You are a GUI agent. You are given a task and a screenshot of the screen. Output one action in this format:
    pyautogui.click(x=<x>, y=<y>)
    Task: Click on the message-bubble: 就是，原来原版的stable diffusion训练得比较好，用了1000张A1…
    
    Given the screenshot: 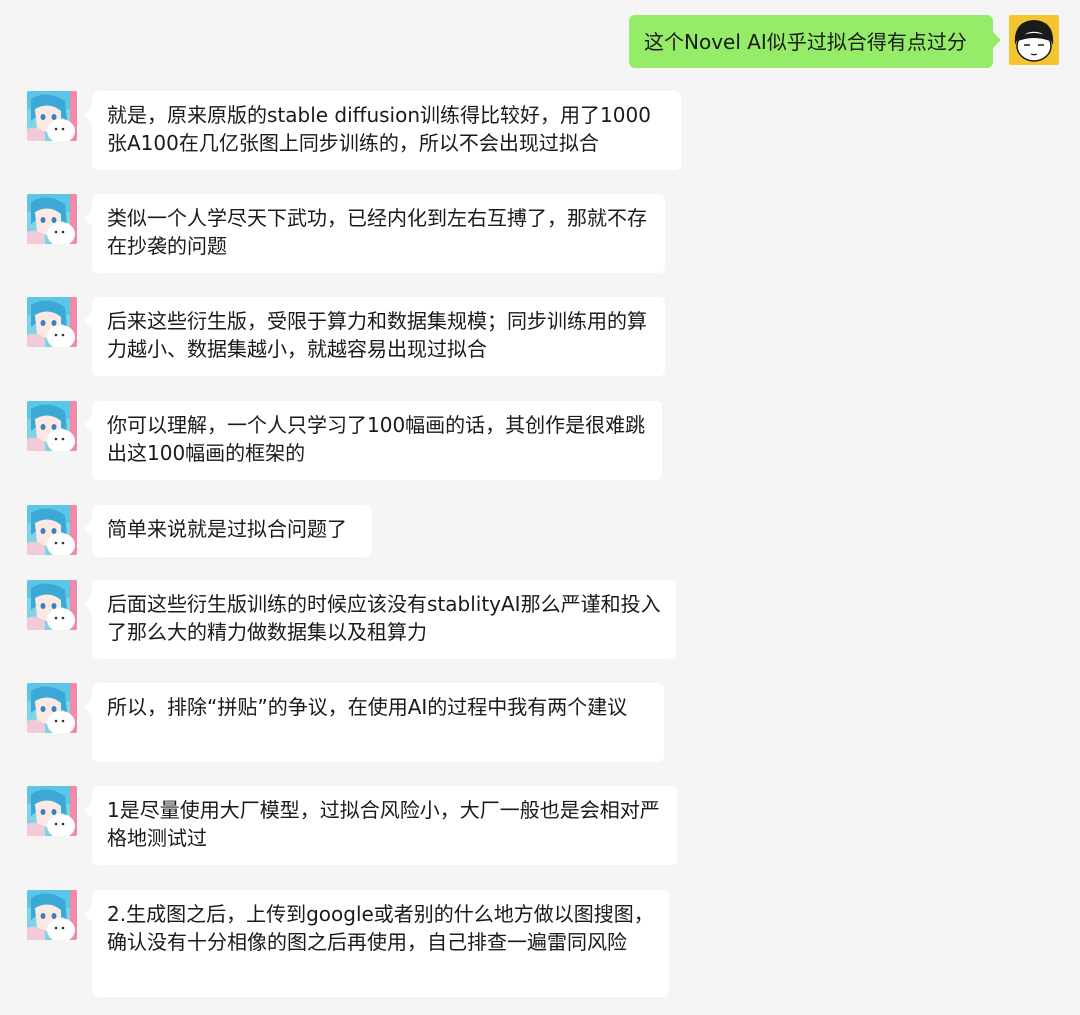 What is the action you would take?
    pyautogui.click(x=382, y=130)
    